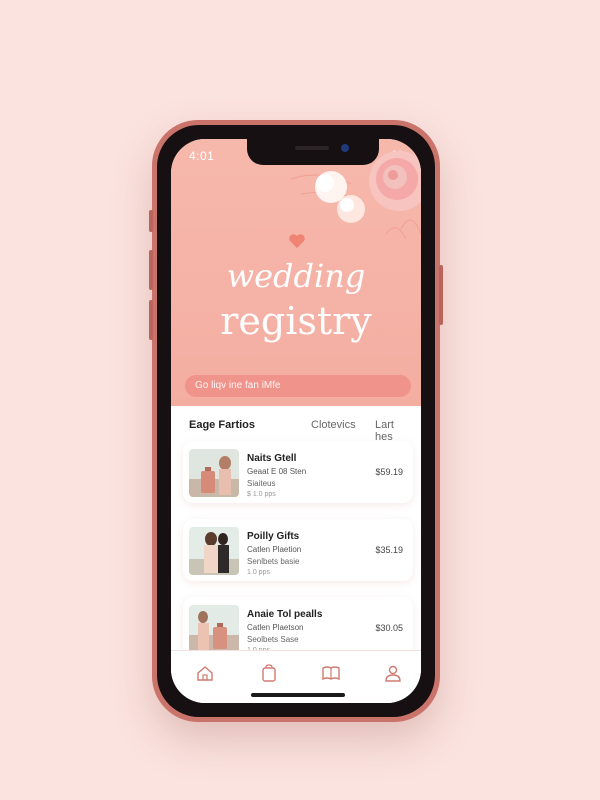  What do you see at coordinates (393, 673) in the screenshot?
I see `profile-icon` at bounding box center [393, 673].